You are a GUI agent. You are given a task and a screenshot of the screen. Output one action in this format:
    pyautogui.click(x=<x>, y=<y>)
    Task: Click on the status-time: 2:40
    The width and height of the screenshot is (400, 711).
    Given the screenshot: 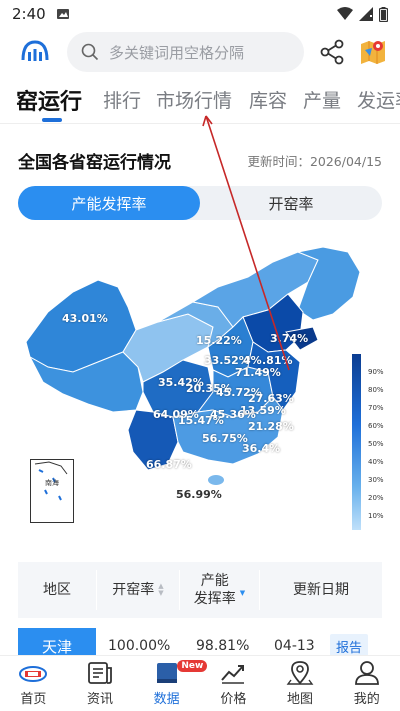 What is the action you would take?
    pyautogui.click(x=29, y=14)
    